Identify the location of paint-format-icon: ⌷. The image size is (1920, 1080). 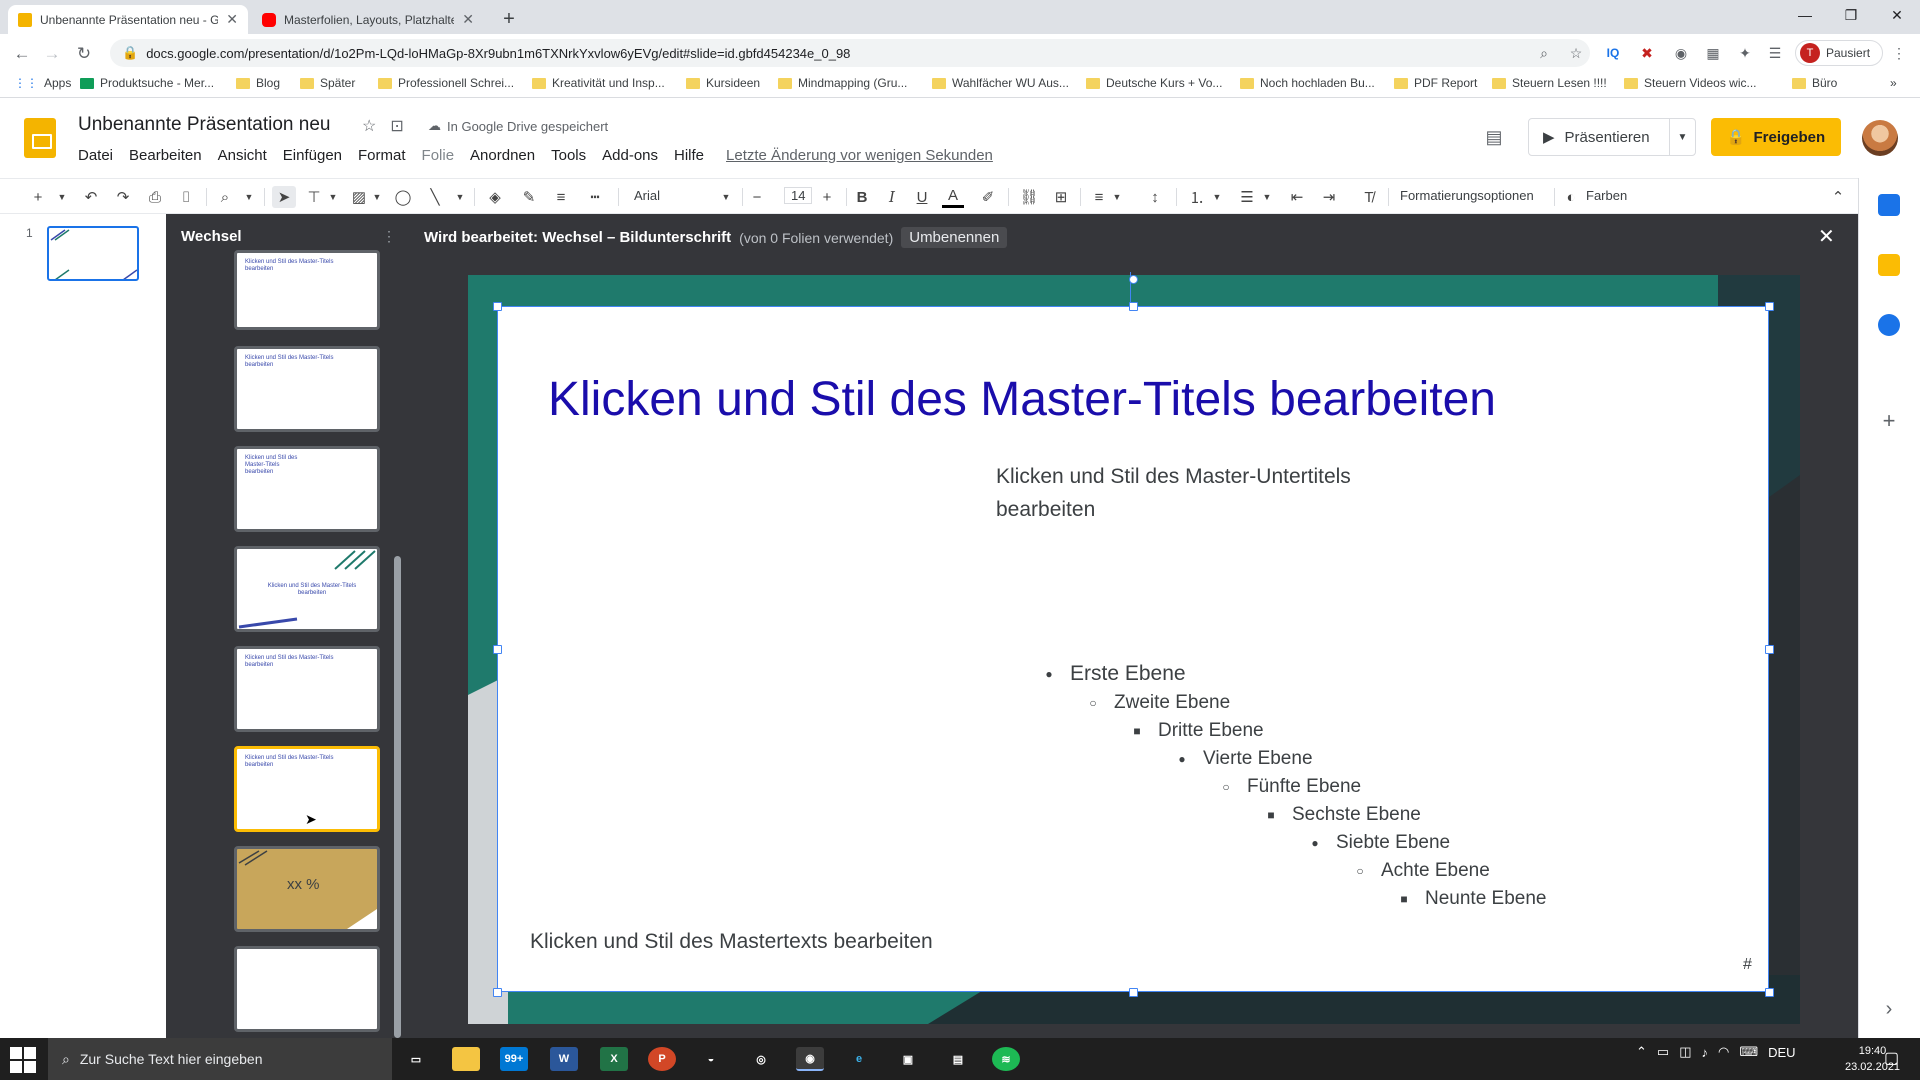
(186, 197).